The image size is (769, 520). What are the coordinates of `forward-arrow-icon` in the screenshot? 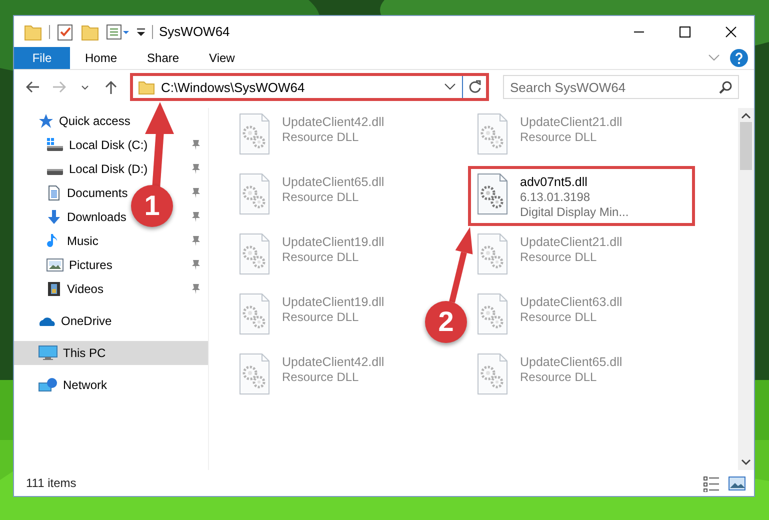 It's located at (59, 87).